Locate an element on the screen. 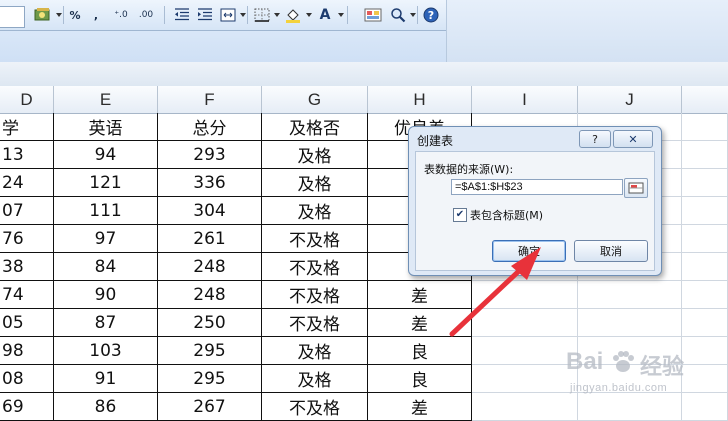  watermark-brand-cn: 经验 is located at coordinates (662, 367).